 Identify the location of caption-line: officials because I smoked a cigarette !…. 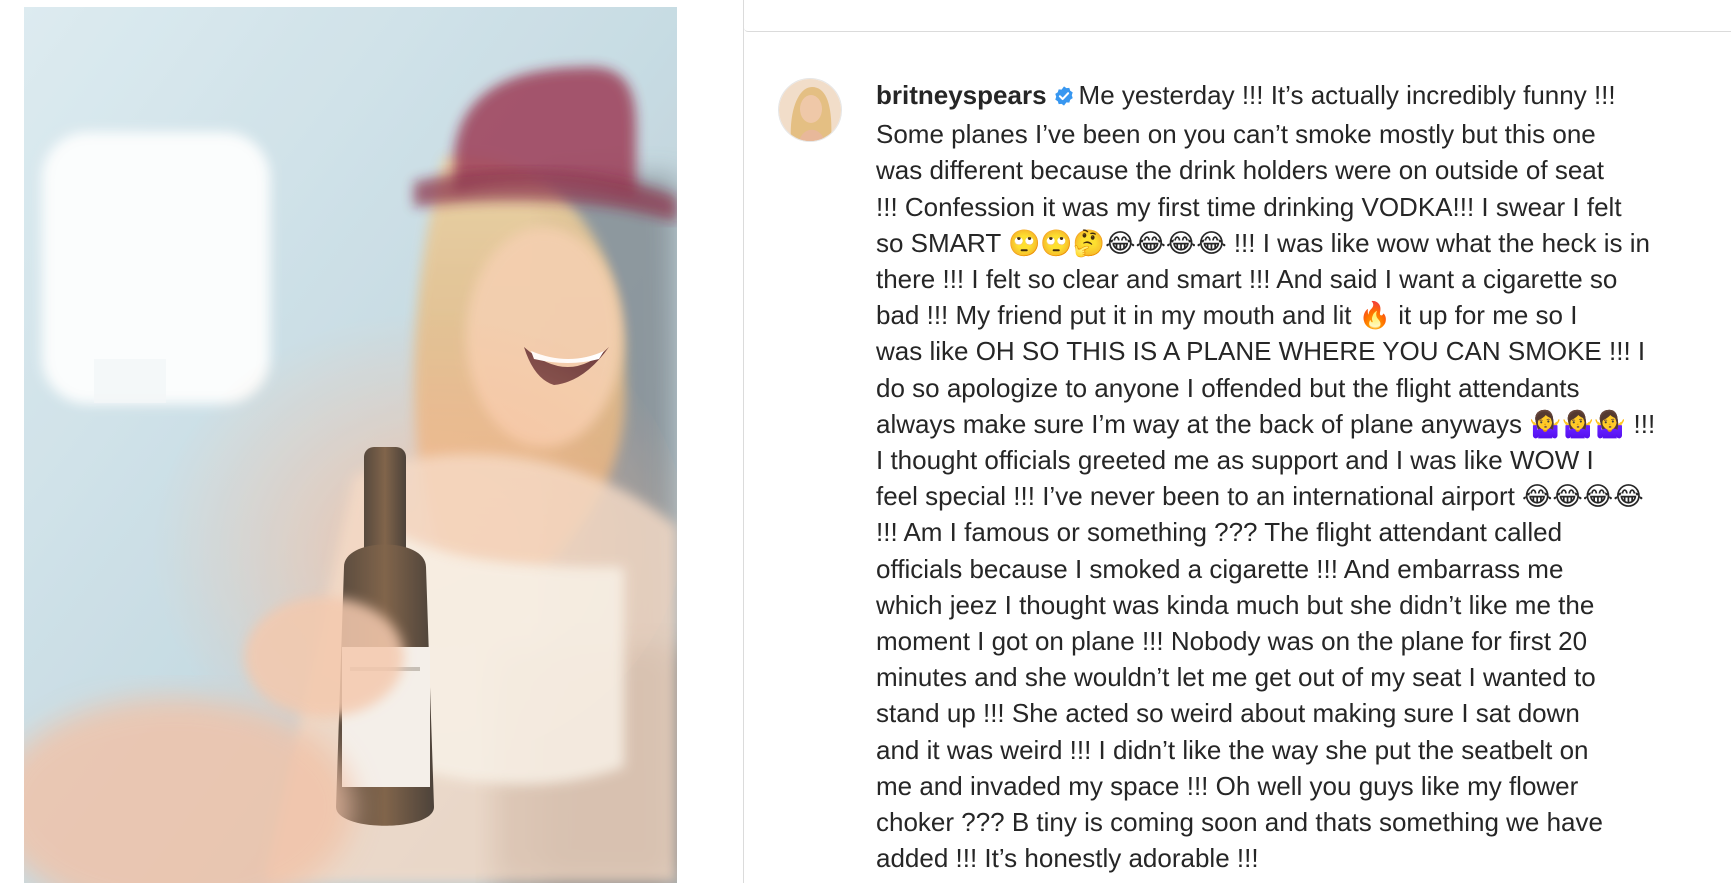
(1220, 568).